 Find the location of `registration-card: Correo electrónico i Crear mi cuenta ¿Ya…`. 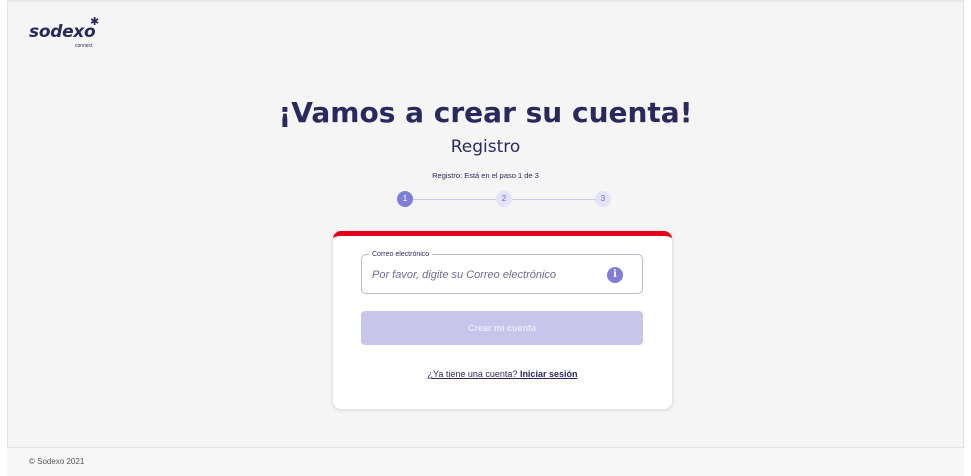

registration-card: Correo electrónico i Crear mi cuenta ¿Ya… is located at coordinates (502, 320).